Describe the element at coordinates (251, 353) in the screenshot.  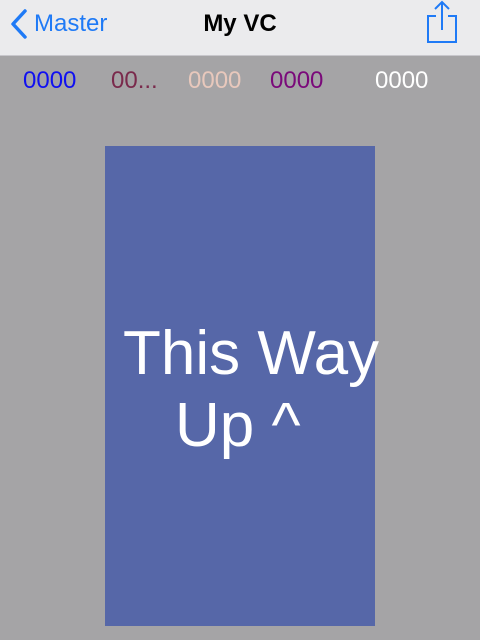
I see `orientation-text-line-1: This Way` at that location.